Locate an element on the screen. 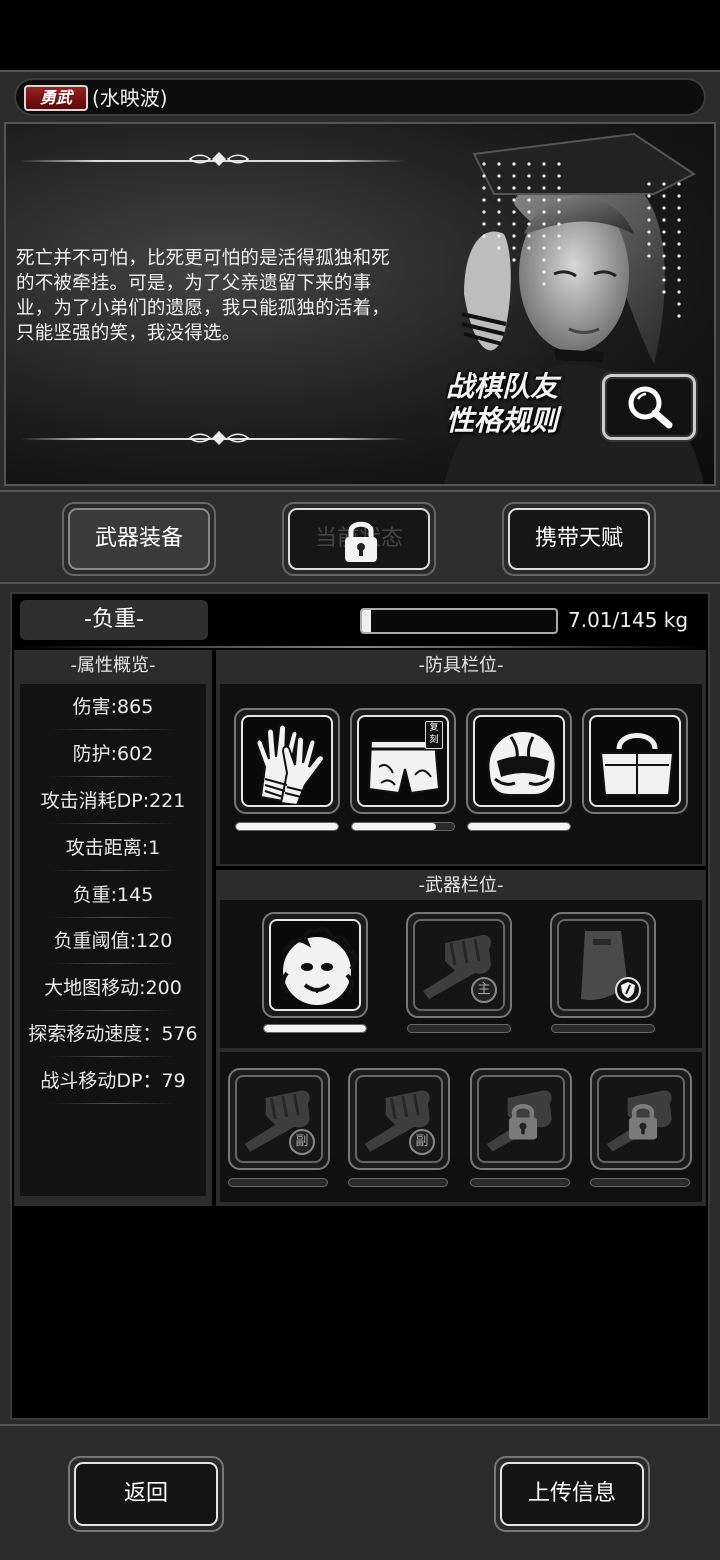 This screenshot has height=1560, width=720. weapon-slot-shield is located at coordinates (603, 965).